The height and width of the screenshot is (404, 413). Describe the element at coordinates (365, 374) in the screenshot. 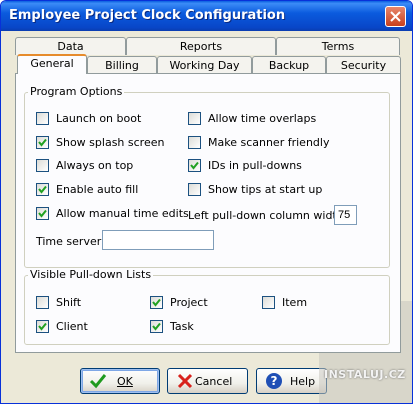

I see `watermark-text: INSTALUJ.CZ` at that location.